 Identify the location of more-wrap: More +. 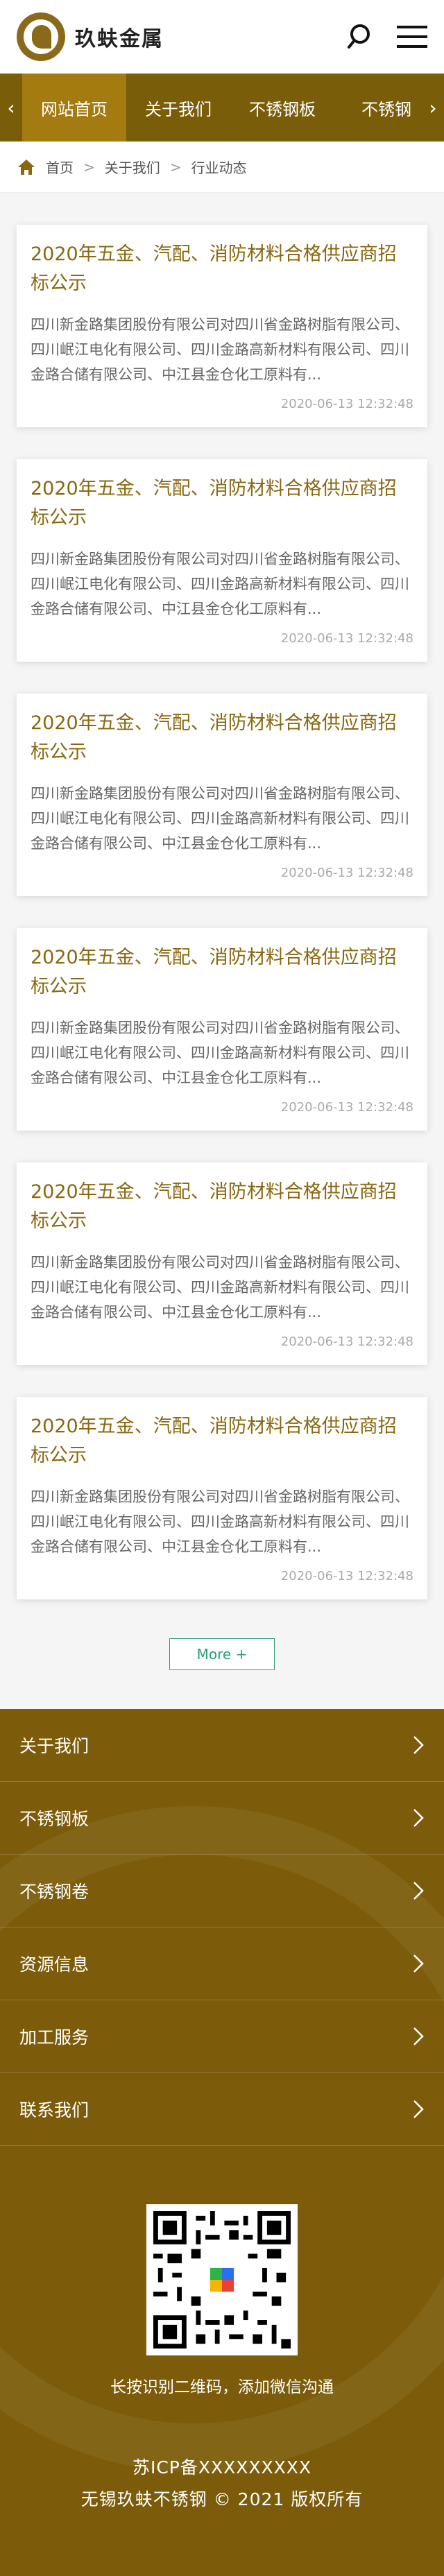
(222, 1670).